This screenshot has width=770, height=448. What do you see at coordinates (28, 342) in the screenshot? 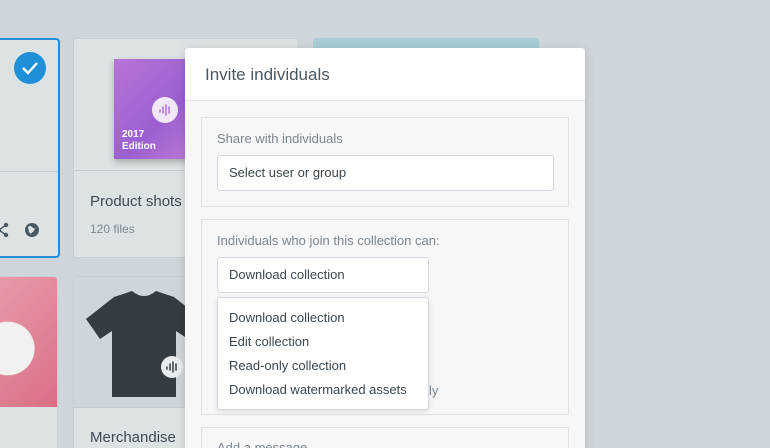
I see `photo-thumbnail` at bounding box center [28, 342].